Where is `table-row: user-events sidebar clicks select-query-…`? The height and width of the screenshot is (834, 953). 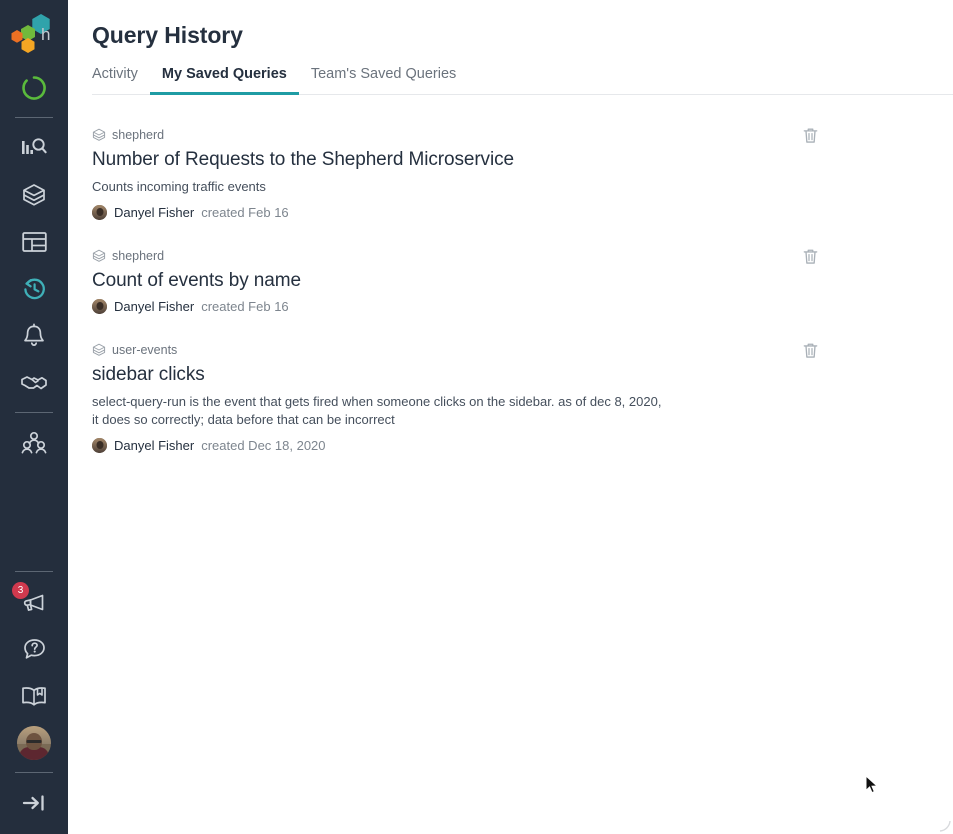
table-row: user-events sidebar clicks select-query-… is located at coordinates (454, 398).